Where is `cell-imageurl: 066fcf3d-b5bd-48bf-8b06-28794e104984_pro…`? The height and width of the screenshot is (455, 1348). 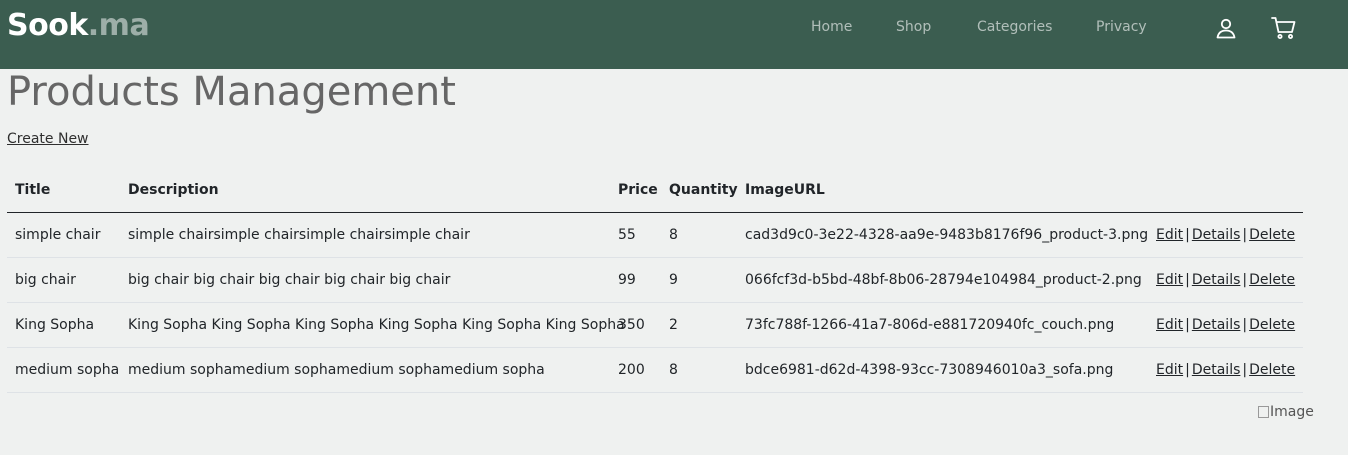
cell-imageurl: 066fcf3d-b5bd-48bf-8b06-28794e104984_pro… is located at coordinates (942, 280).